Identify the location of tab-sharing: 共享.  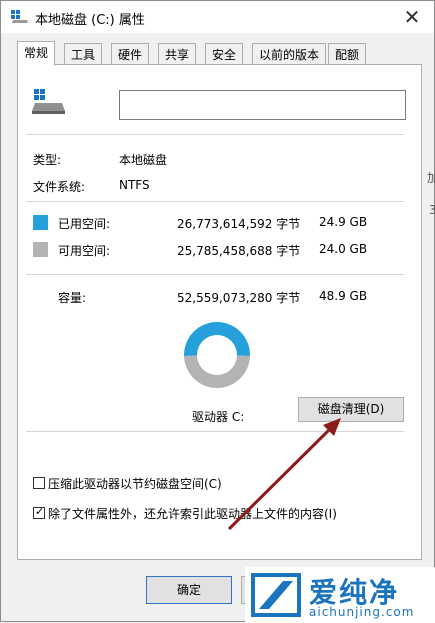
(177, 54).